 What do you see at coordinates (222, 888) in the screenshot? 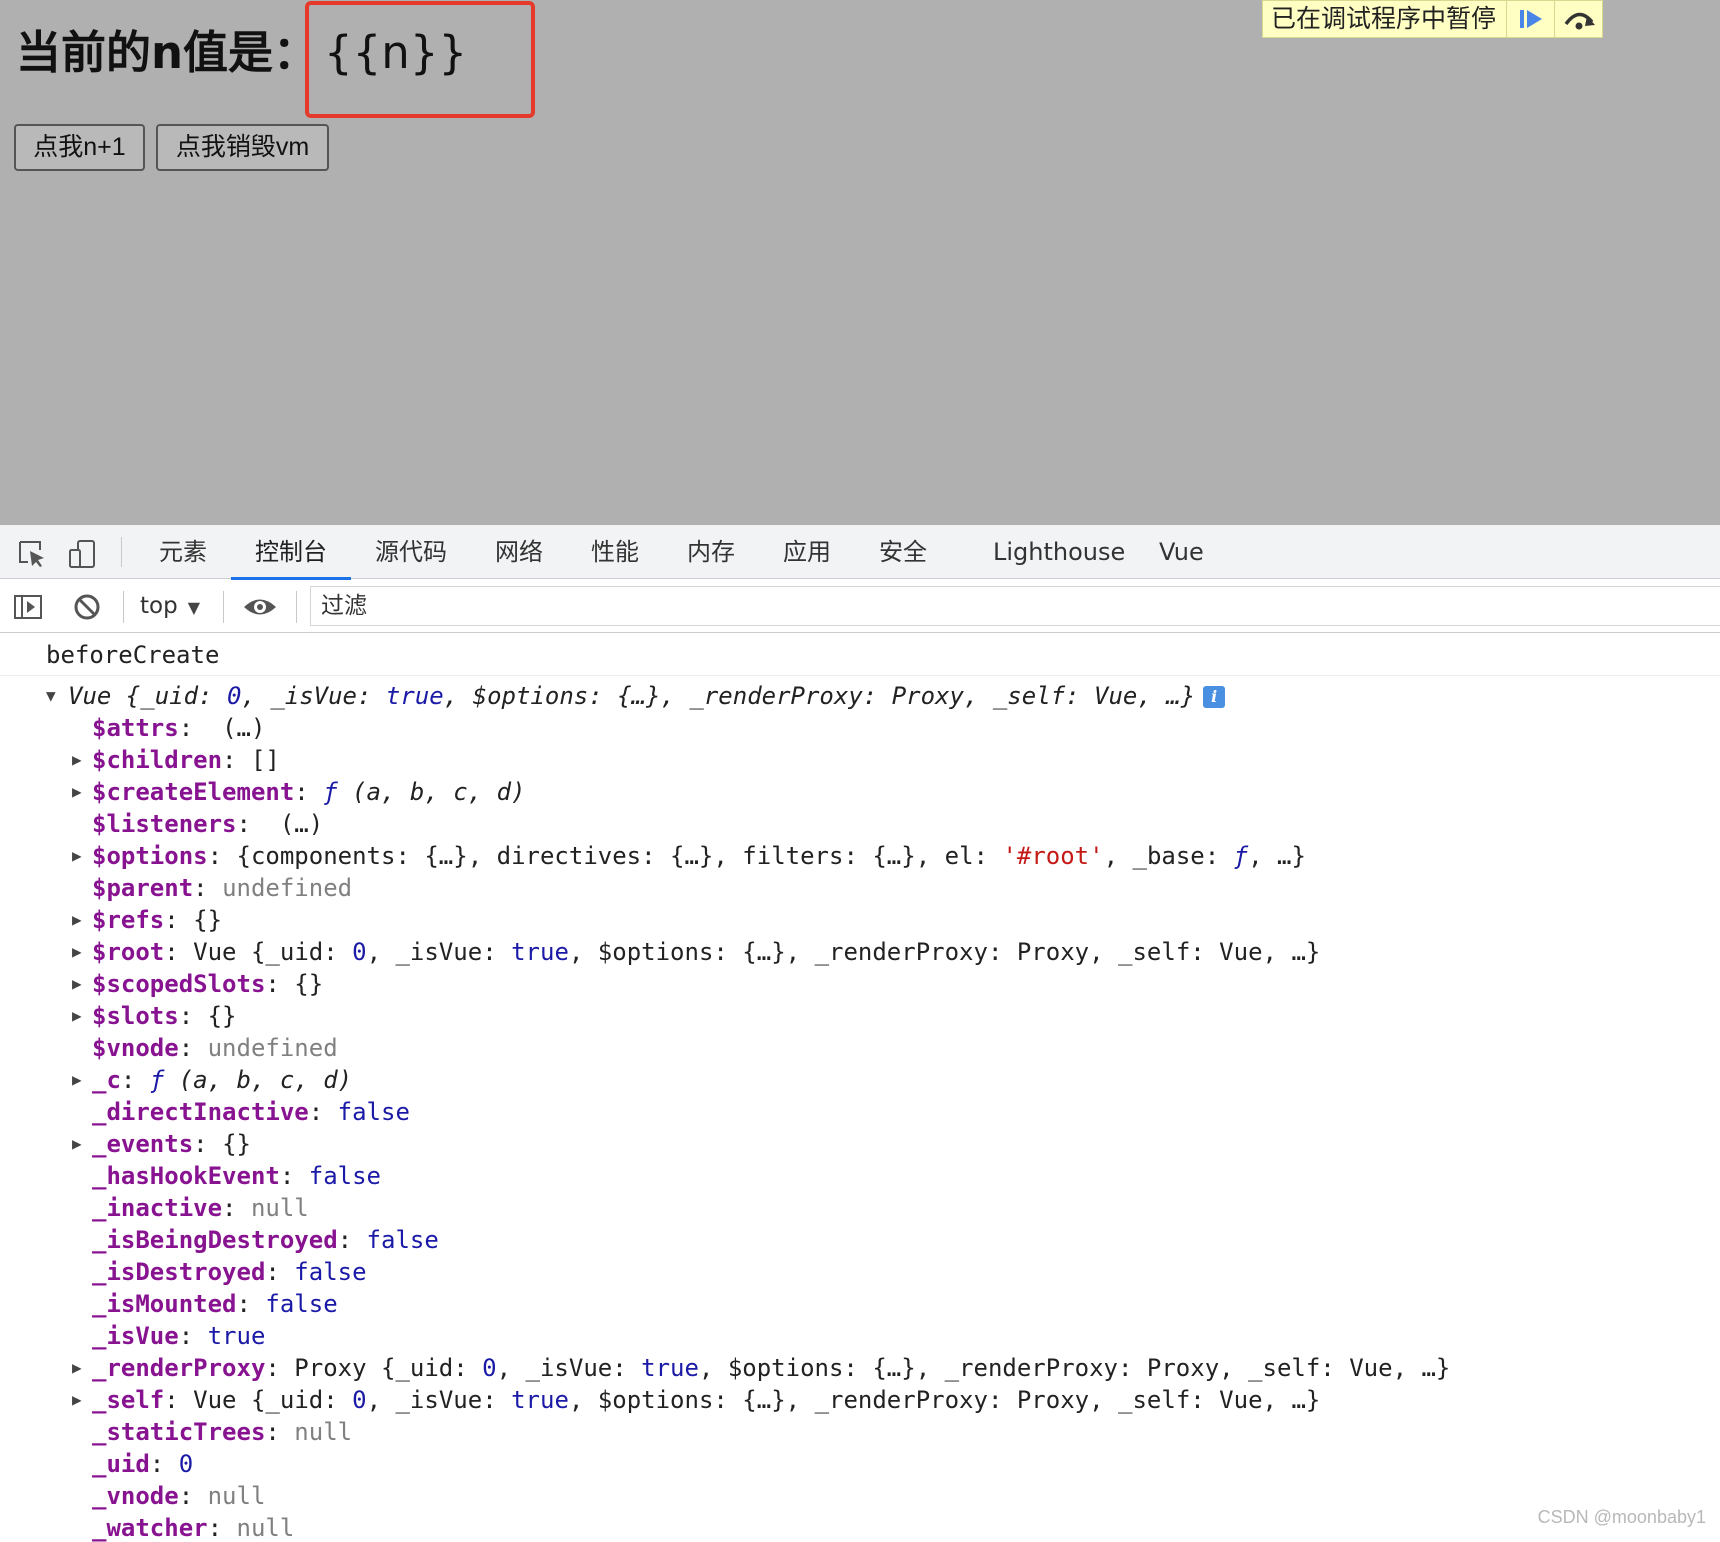
I see `property-row: $parent: undefined` at bounding box center [222, 888].